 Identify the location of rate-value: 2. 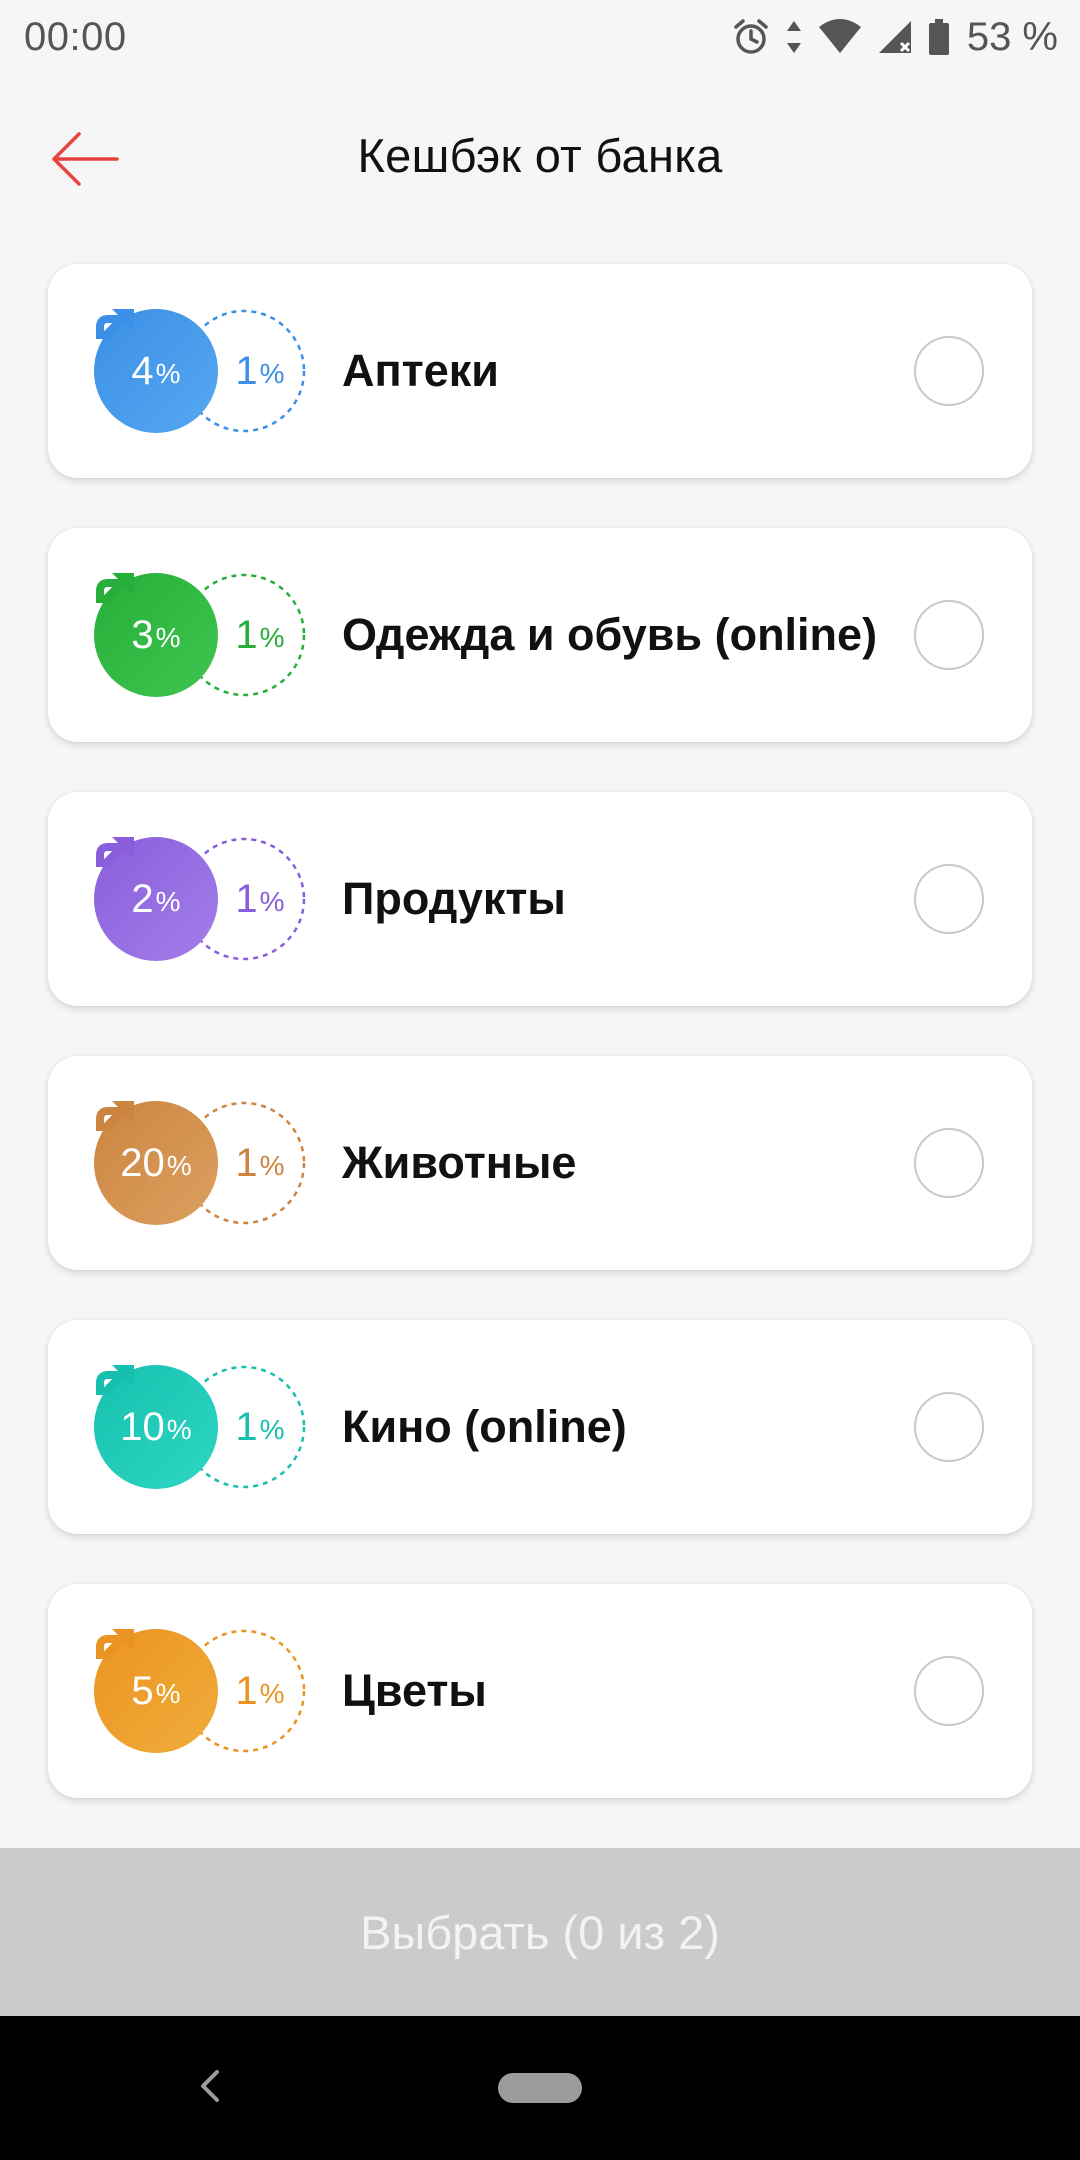
(142, 899).